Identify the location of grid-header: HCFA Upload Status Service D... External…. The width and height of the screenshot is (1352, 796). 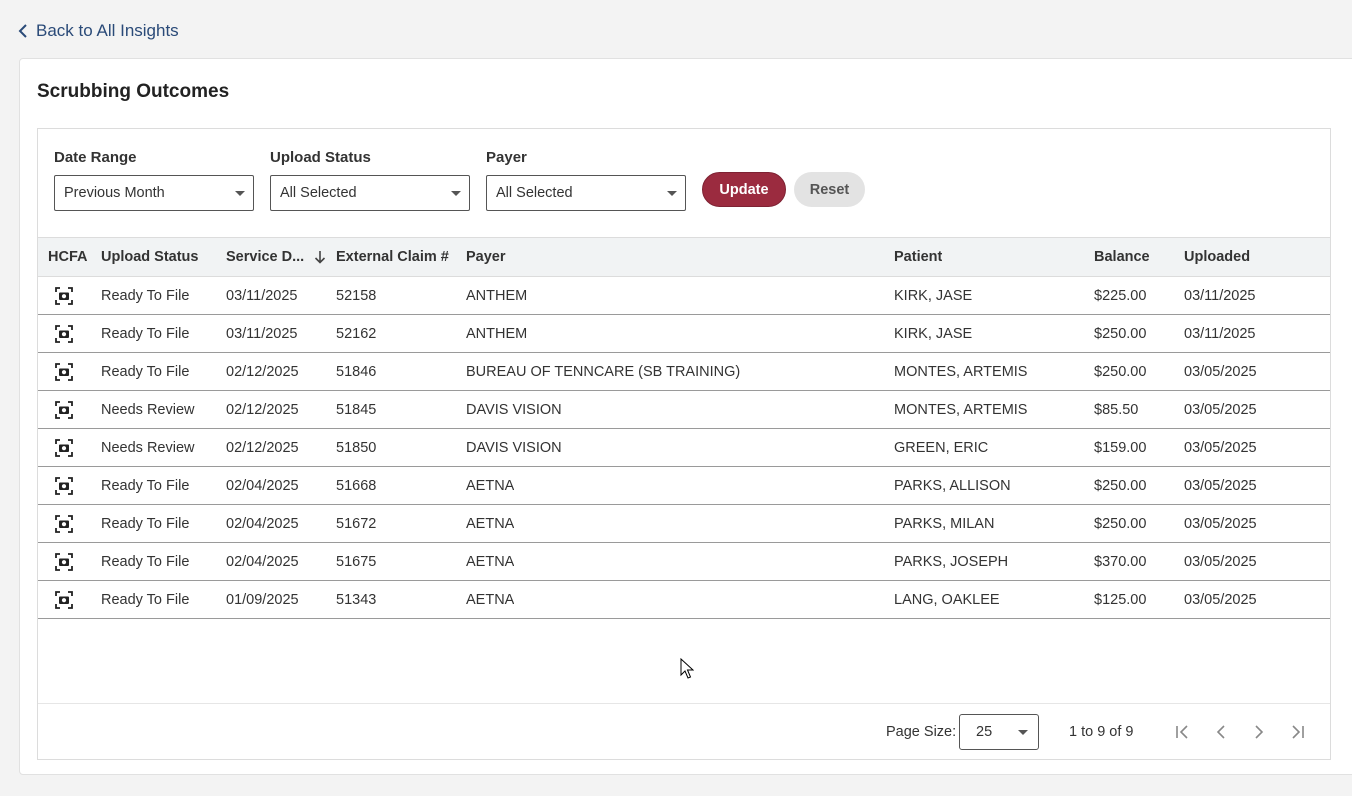
(684, 257).